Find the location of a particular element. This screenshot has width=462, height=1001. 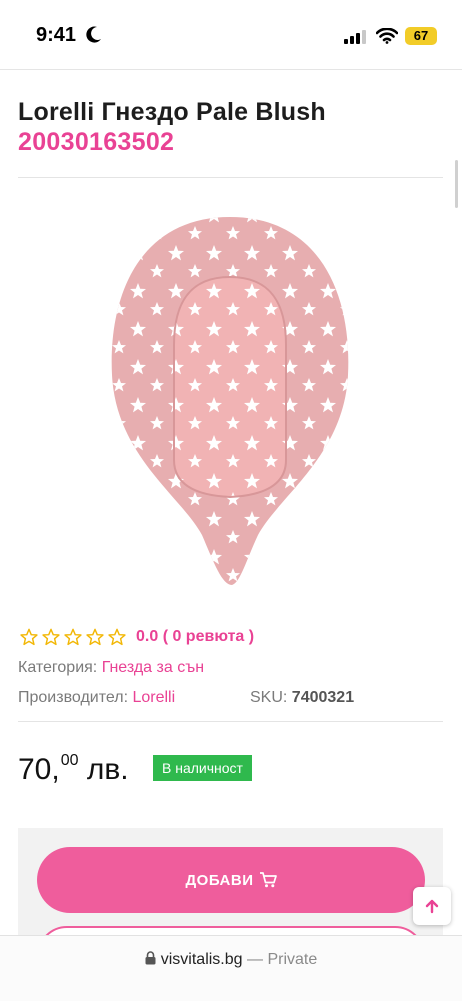

category-row: Категория: Гнезда за сън is located at coordinates (111, 668).